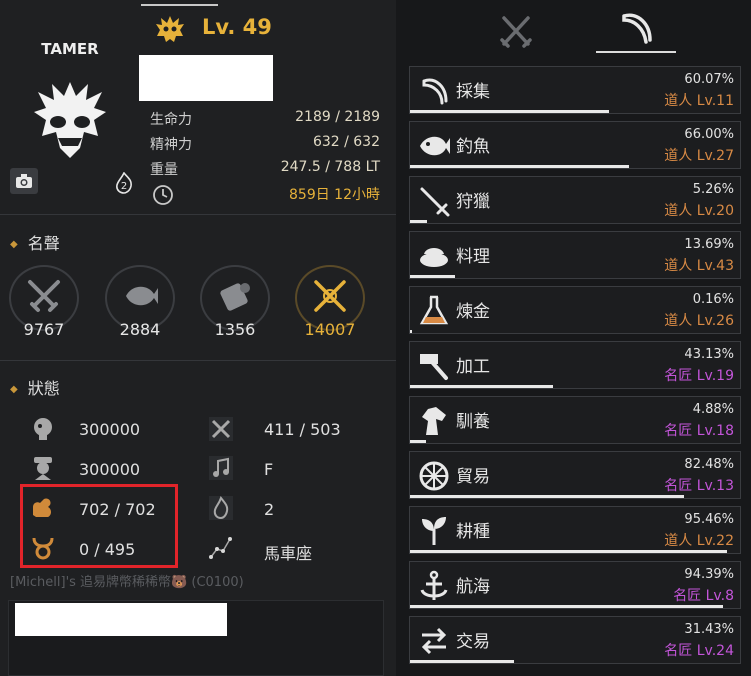 This screenshot has width=751, height=676. Describe the element at coordinates (265, 195) in the screenshot. I see `stat-playtime: 859日 12小時` at that location.